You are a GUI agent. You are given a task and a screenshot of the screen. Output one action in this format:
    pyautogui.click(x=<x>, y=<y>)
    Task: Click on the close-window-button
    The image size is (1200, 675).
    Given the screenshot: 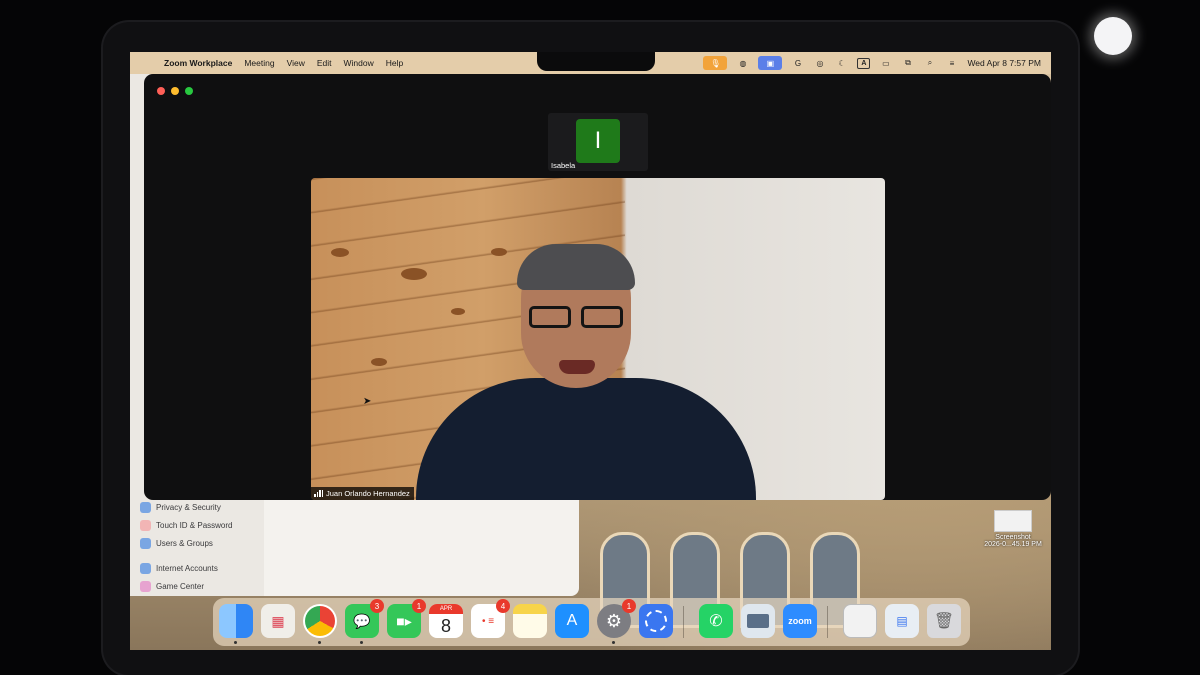 What is the action you would take?
    pyautogui.click(x=161, y=91)
    